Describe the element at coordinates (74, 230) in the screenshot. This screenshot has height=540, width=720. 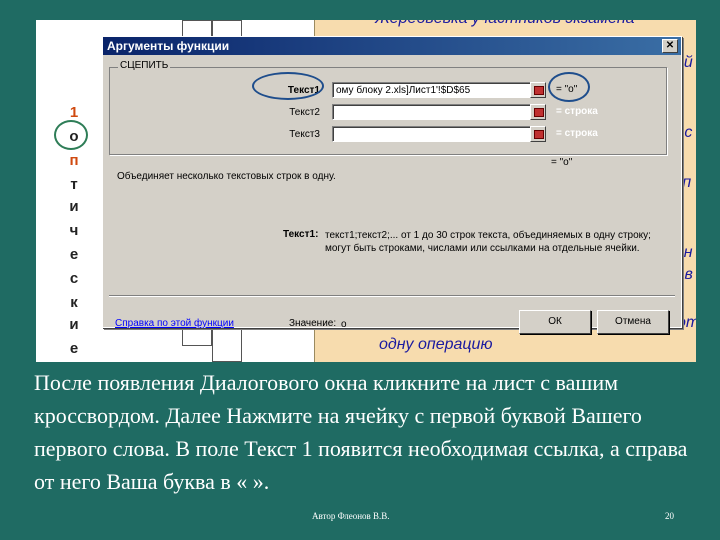
I see `crossword-letter: ч` at that location.